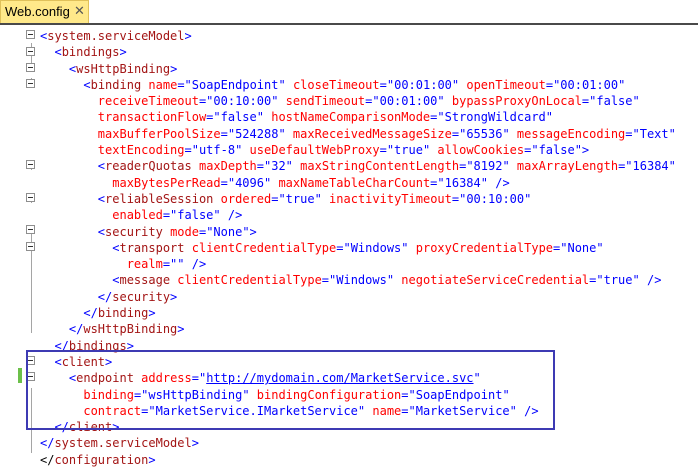 The width and height of the screenshot is (698, 468). Describe the element at coordinates (184, 231) in the screenshot. I see `code-token: mode` at that location.